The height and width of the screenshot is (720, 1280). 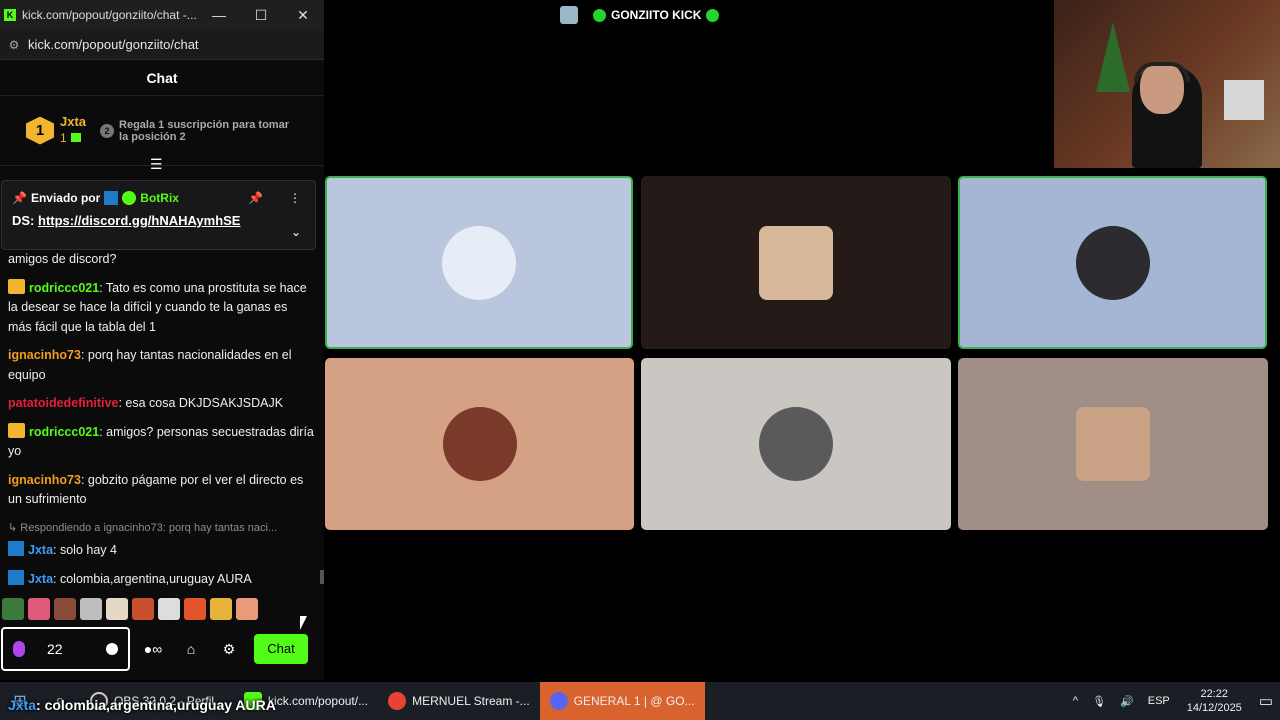 What do you see at coordinates (62, 259) in the screenshot?
I see `message-text: amigos de discord?` at bounding box center [62, 259].